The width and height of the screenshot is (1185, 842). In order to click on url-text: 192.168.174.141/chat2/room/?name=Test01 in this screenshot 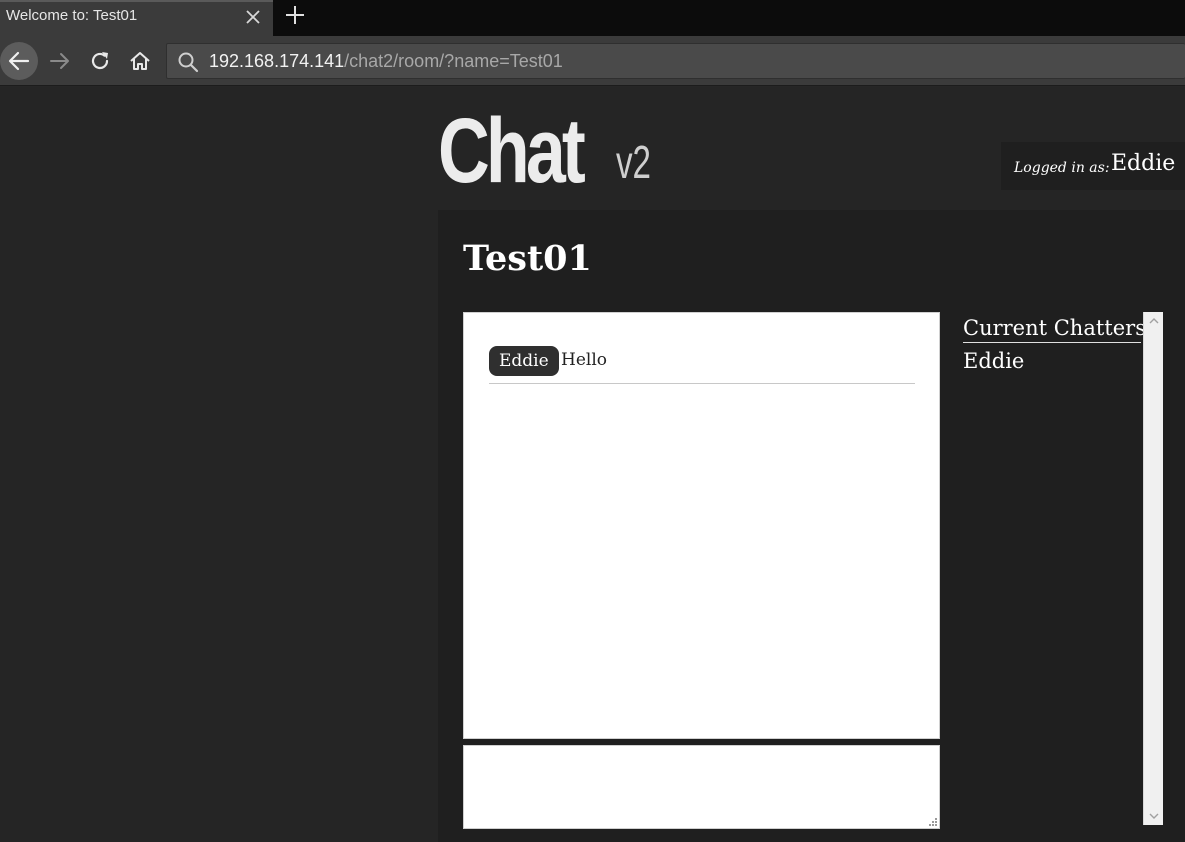, I will do `click(386, 61)`.